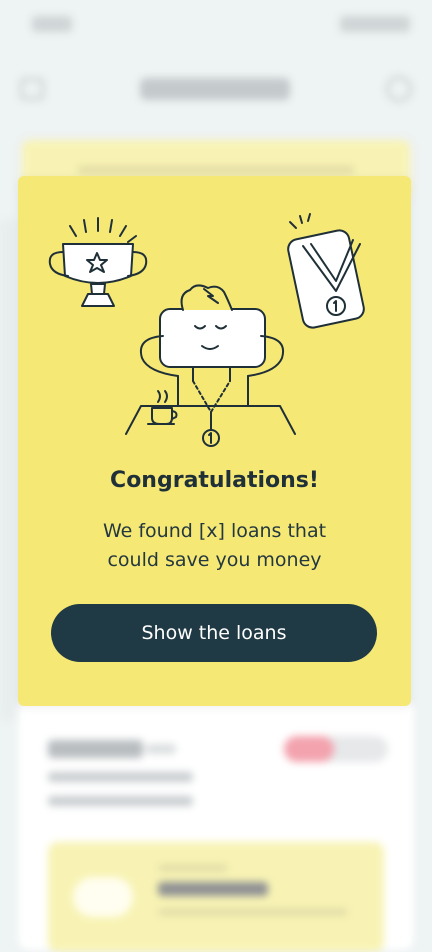 The image size is (432, 952). I want to click on promo-value, so click(213, 889).